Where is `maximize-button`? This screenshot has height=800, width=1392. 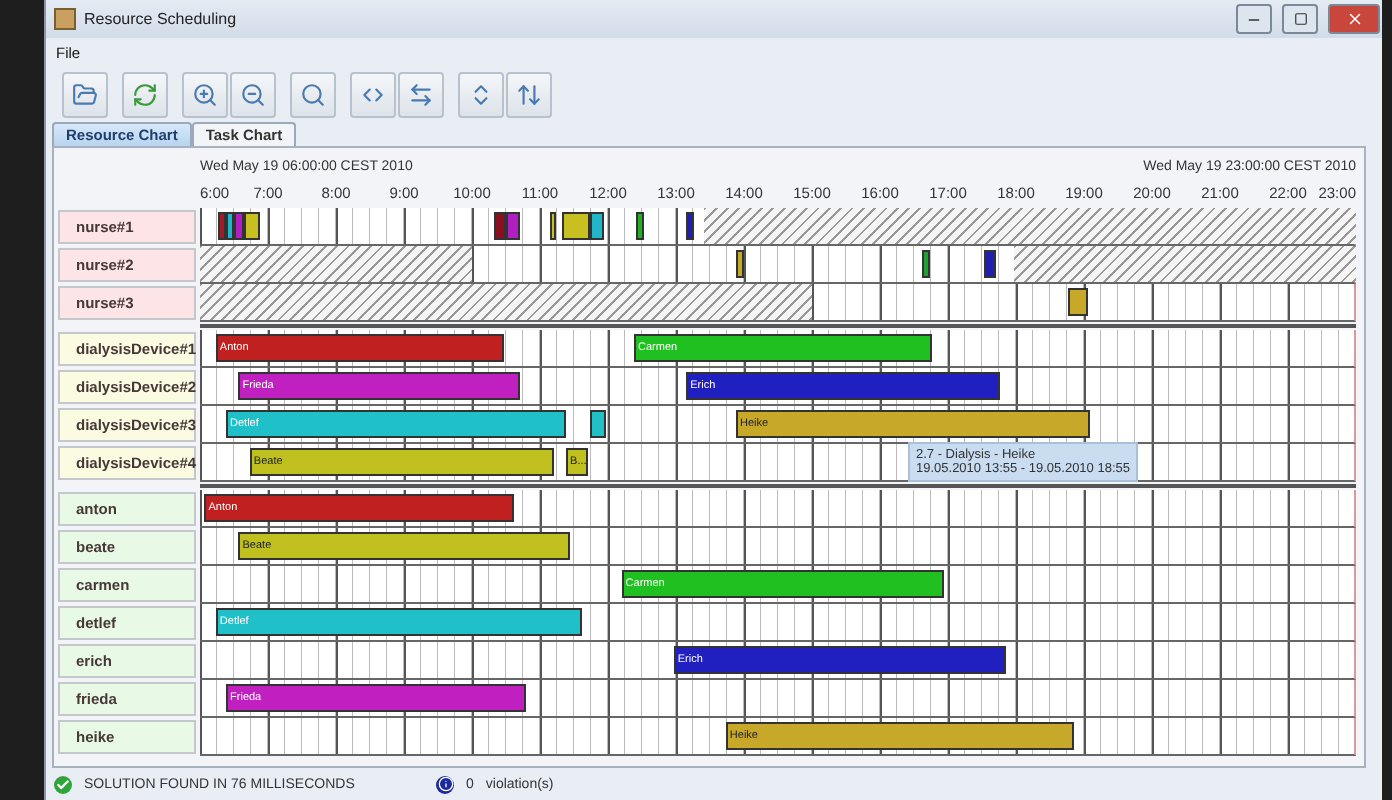 maximize-button is located at coordinates (1300, 19).